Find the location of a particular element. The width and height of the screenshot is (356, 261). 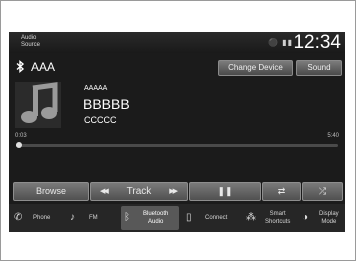

nav-connect: ▯ Connect is located at coordinates (211, 218).